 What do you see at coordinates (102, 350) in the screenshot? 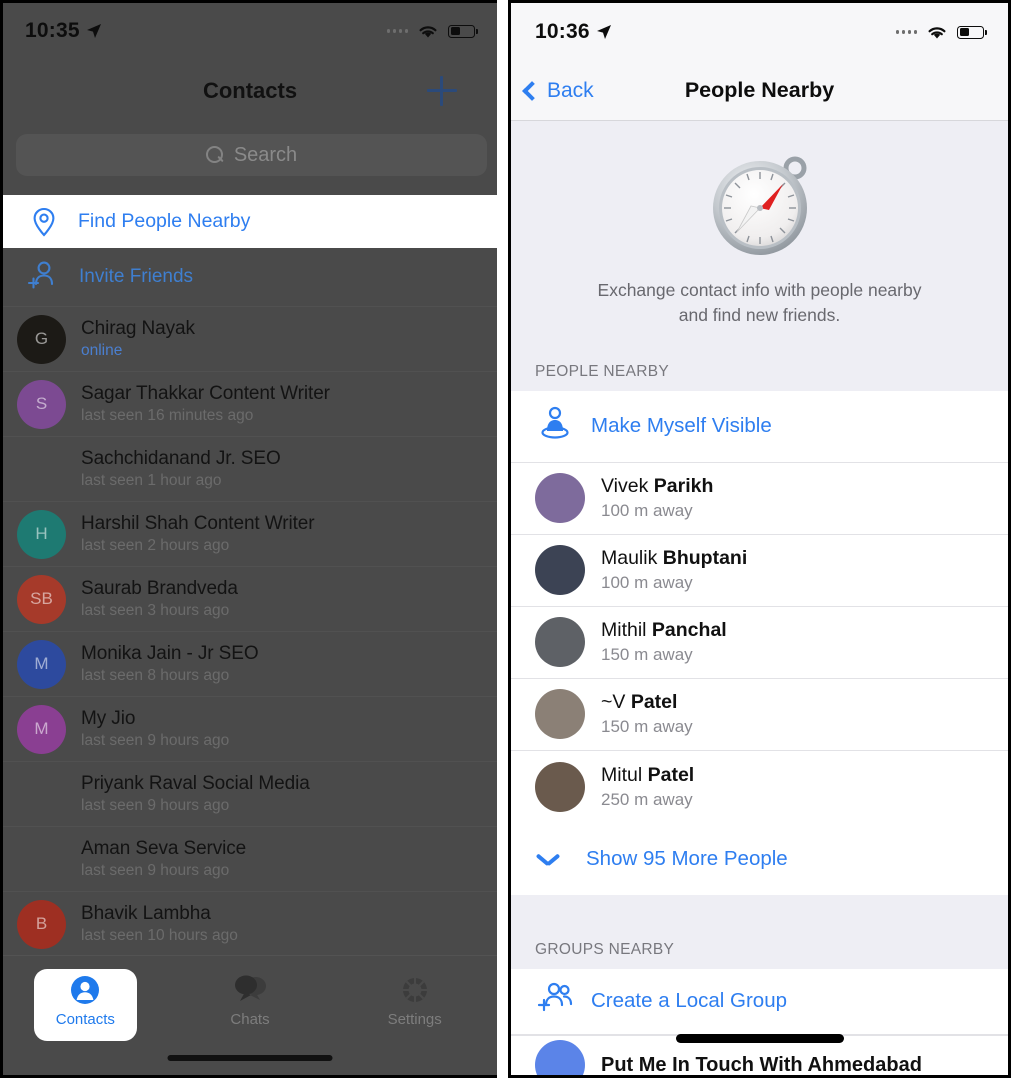
I see `contact-status: online` at bounding box center [102, 350].